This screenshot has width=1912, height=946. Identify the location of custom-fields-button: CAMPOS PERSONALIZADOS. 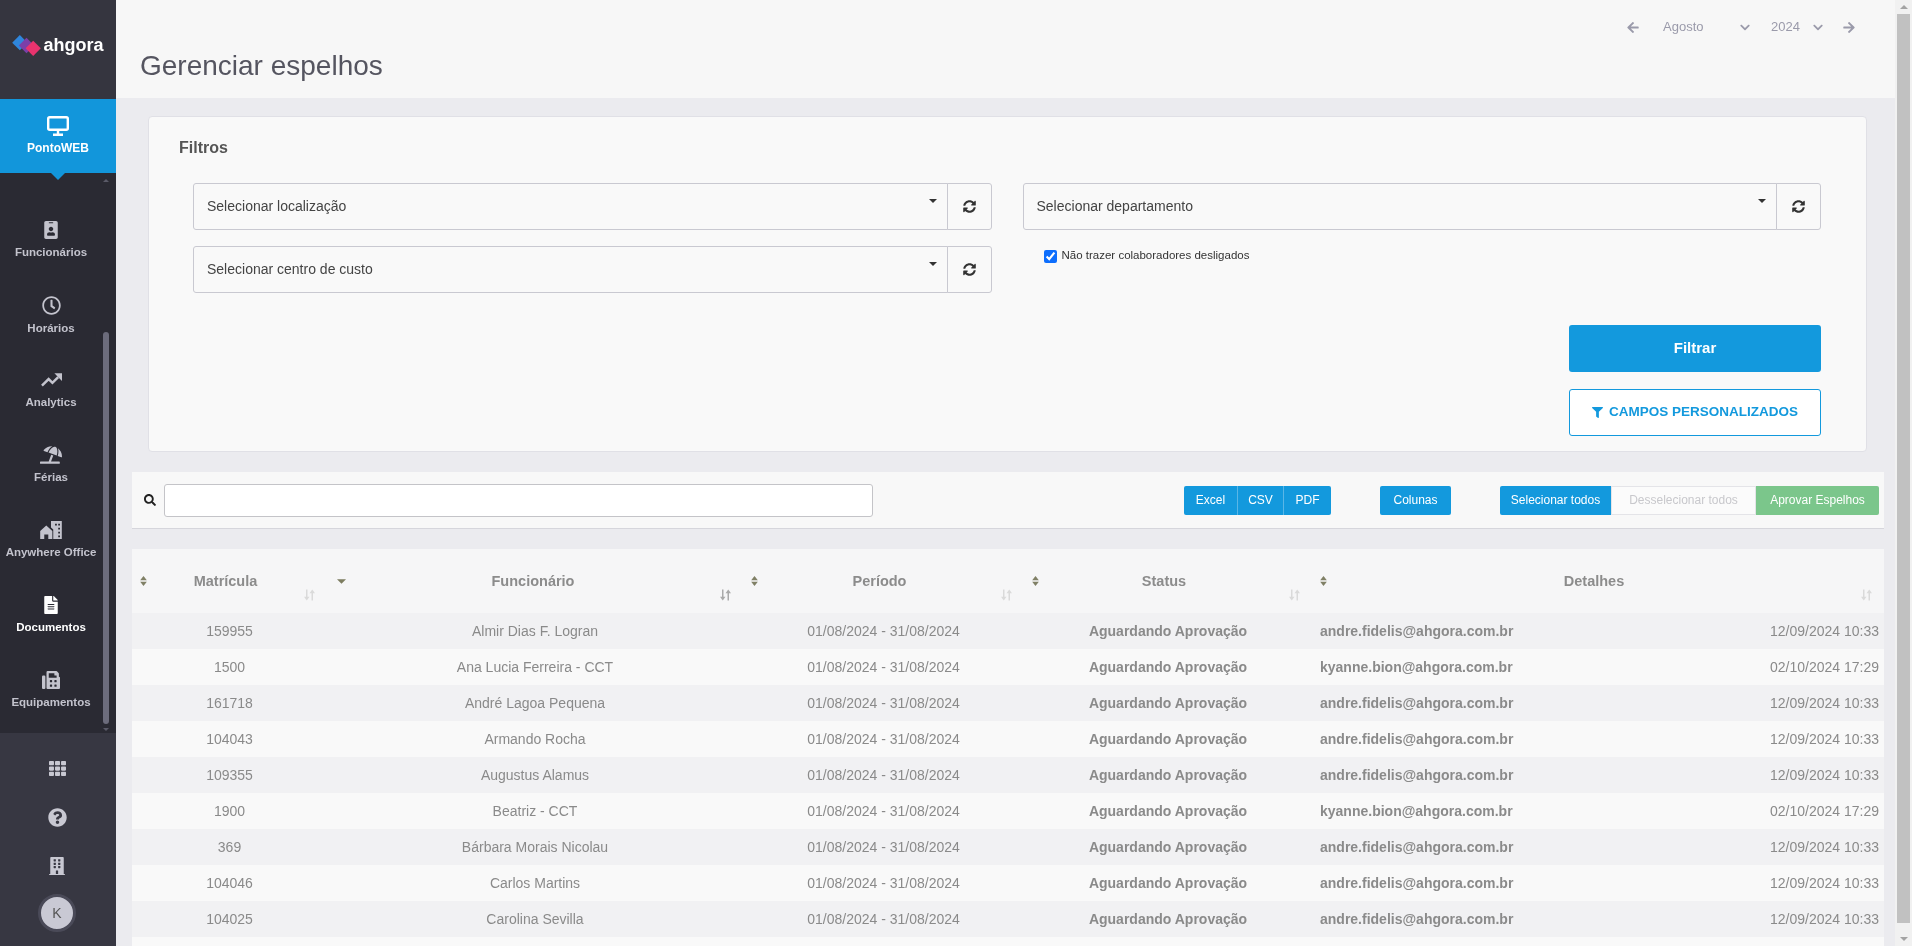
(1695, 412).